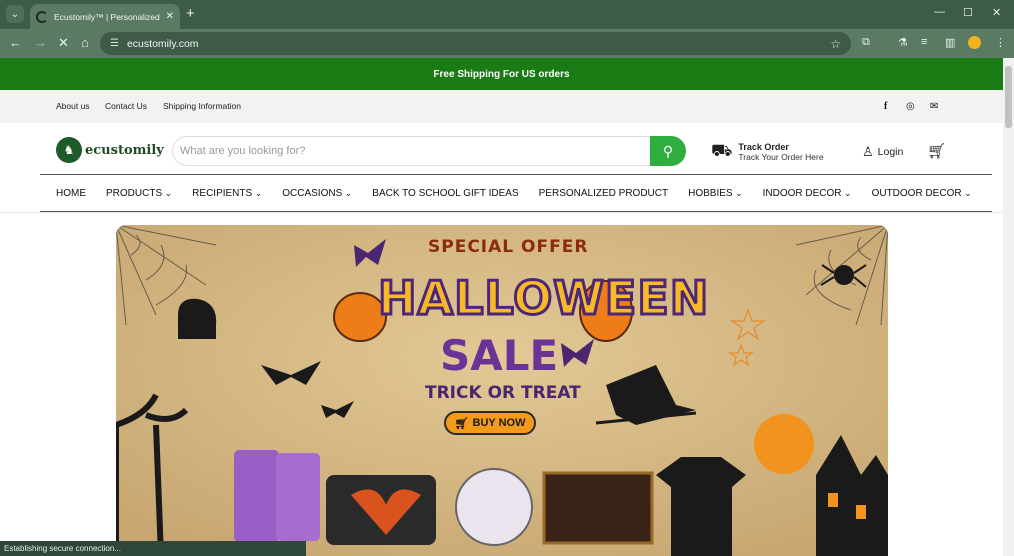 This screenshot has height=556, width=1014. I want to click on search-placeholder: What are you looking for?, so click(243, 151).